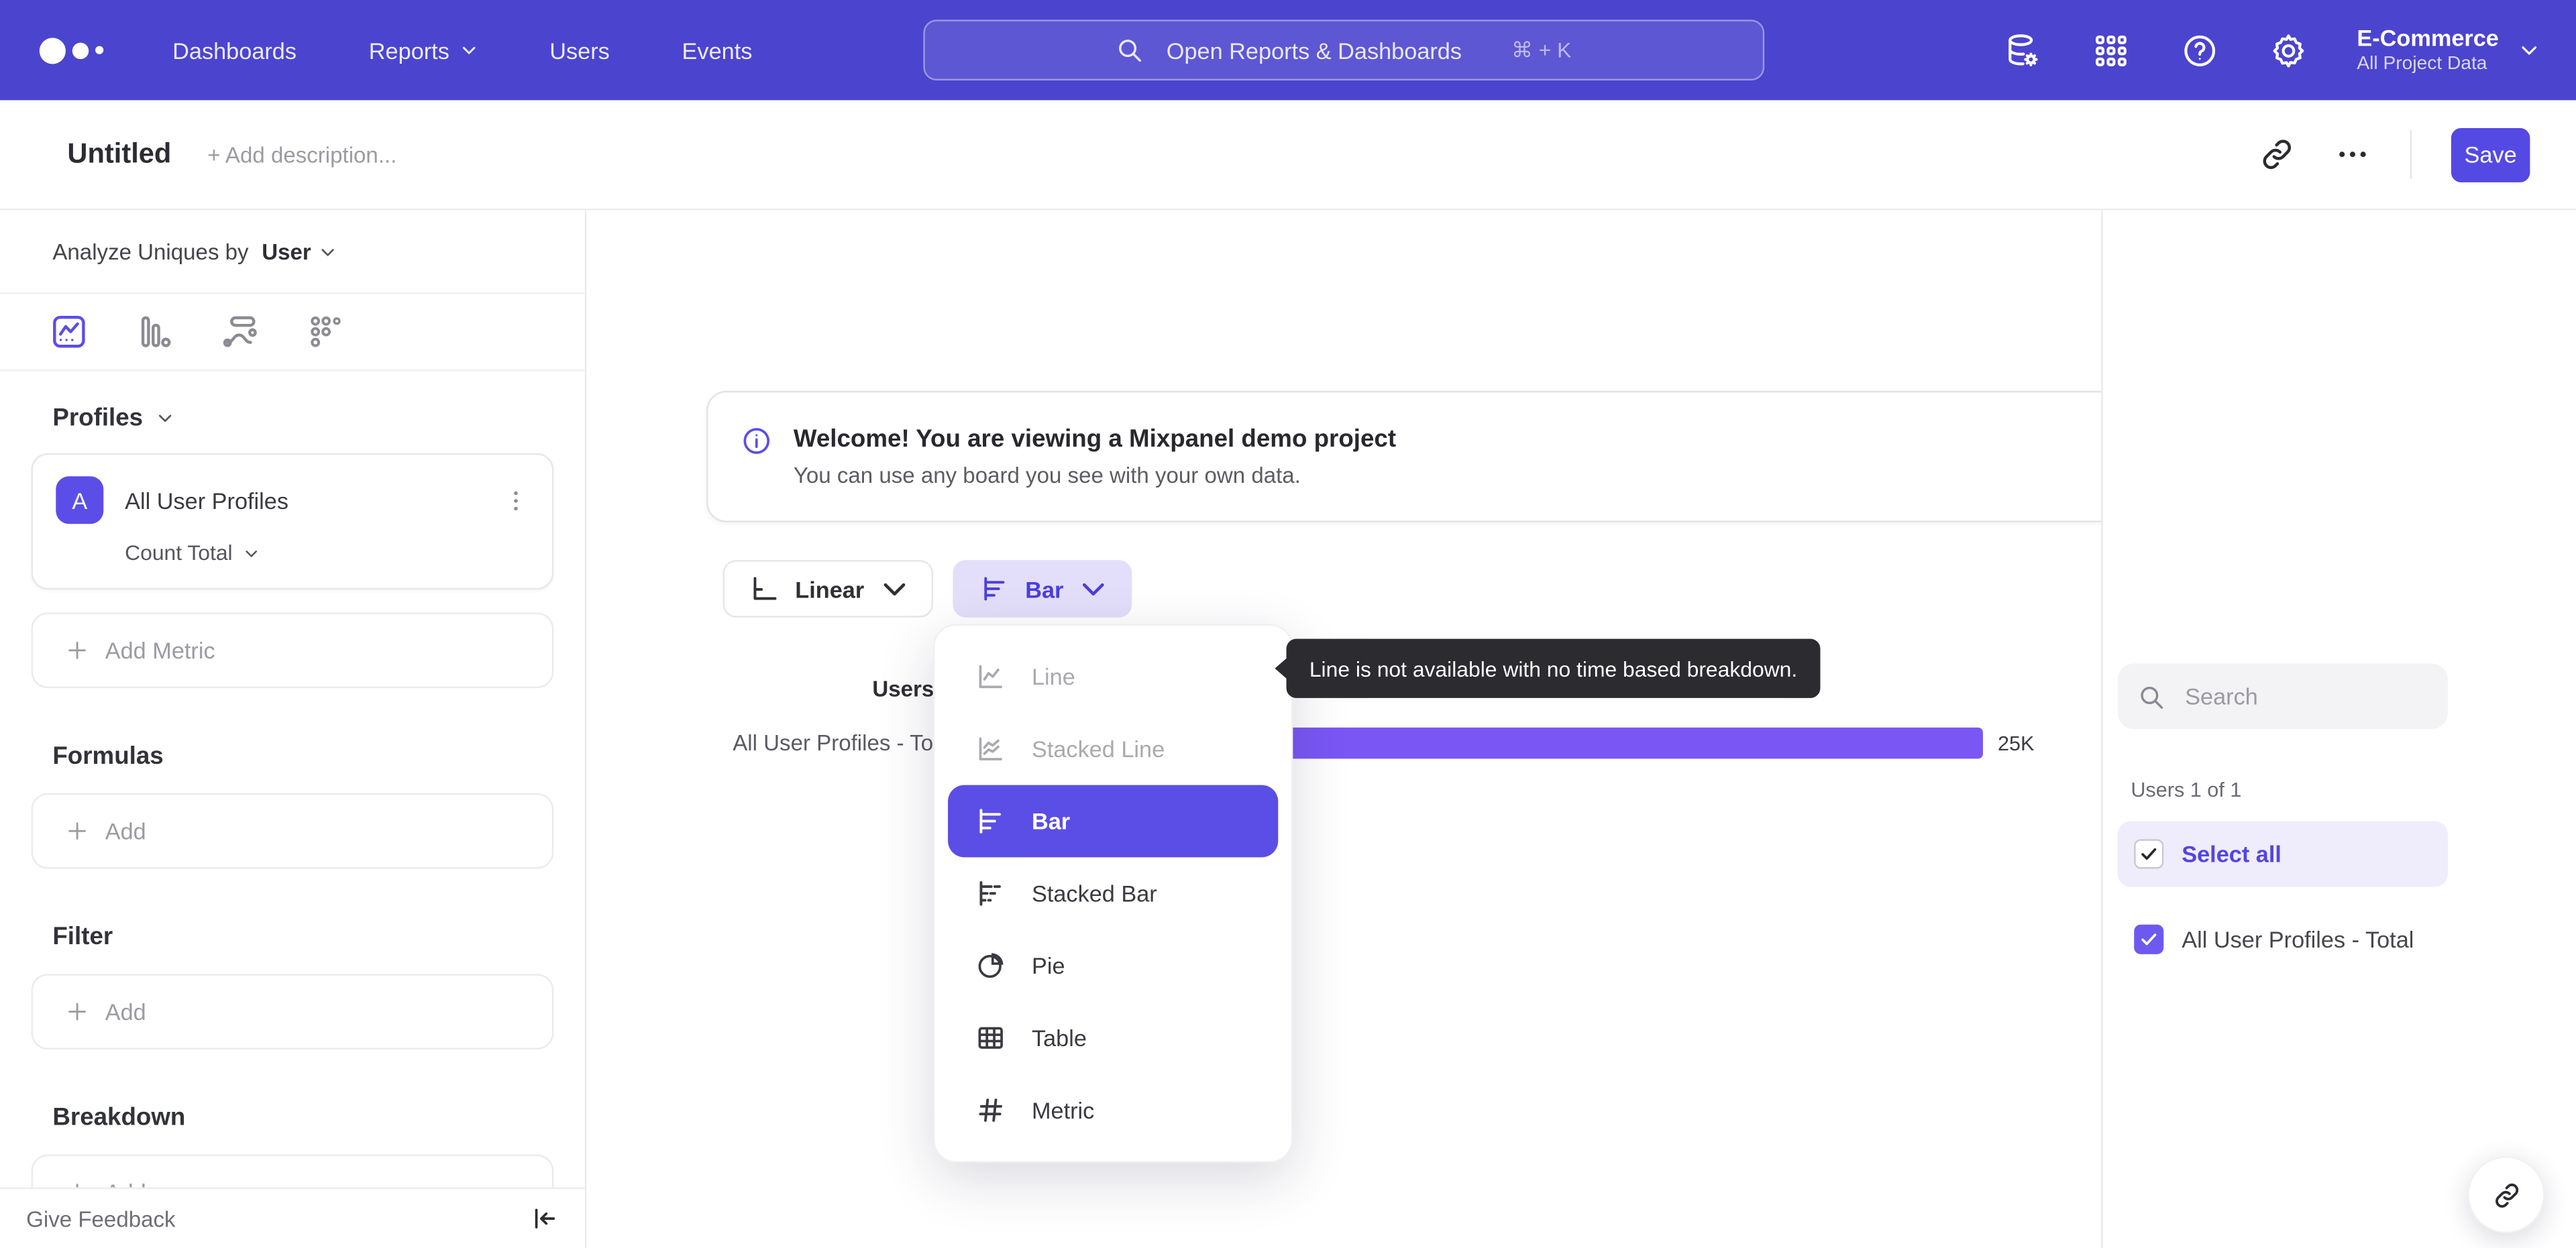  I want to click on formulas-section-heading: Formulas, so click(318, 756).